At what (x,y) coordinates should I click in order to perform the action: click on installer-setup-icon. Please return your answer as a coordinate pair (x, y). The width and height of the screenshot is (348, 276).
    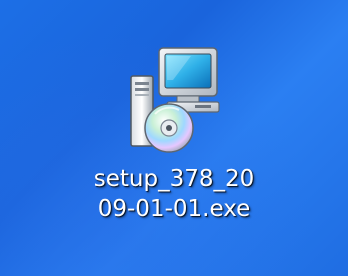
    Looking at the image, I should click on (175, 100).